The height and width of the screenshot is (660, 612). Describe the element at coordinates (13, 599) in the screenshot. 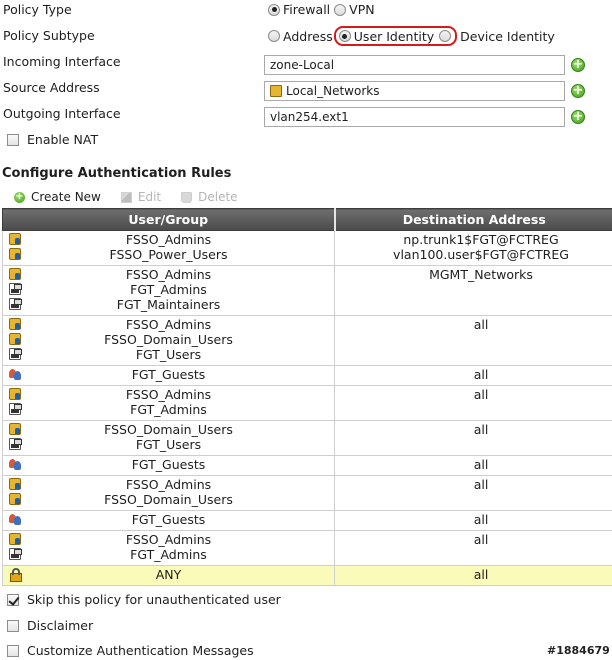

I see `skip-unauth-checkbox` at that location.